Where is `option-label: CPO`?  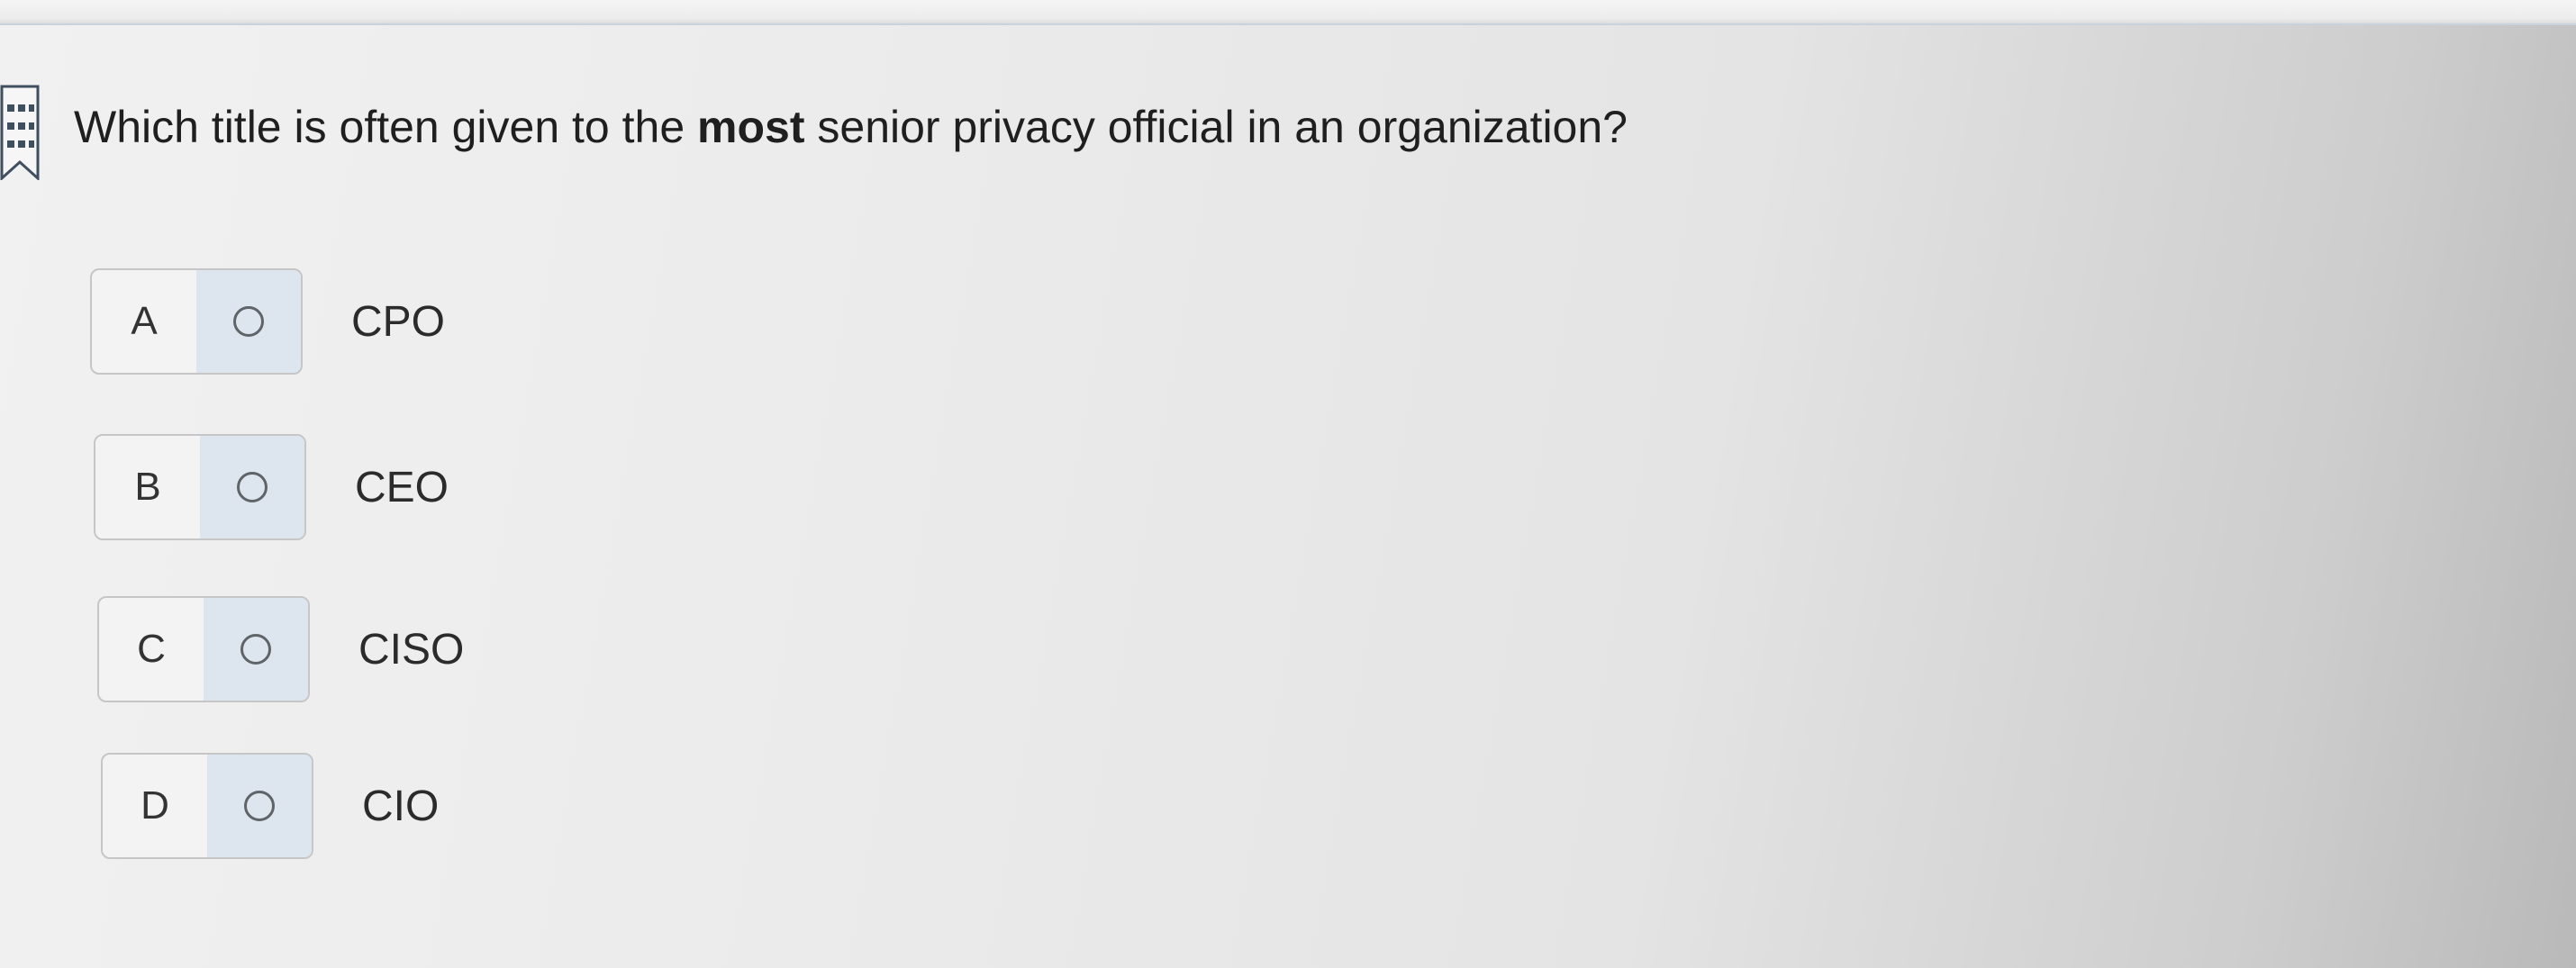
option-label: CPO is located at coordinates (398, 321).